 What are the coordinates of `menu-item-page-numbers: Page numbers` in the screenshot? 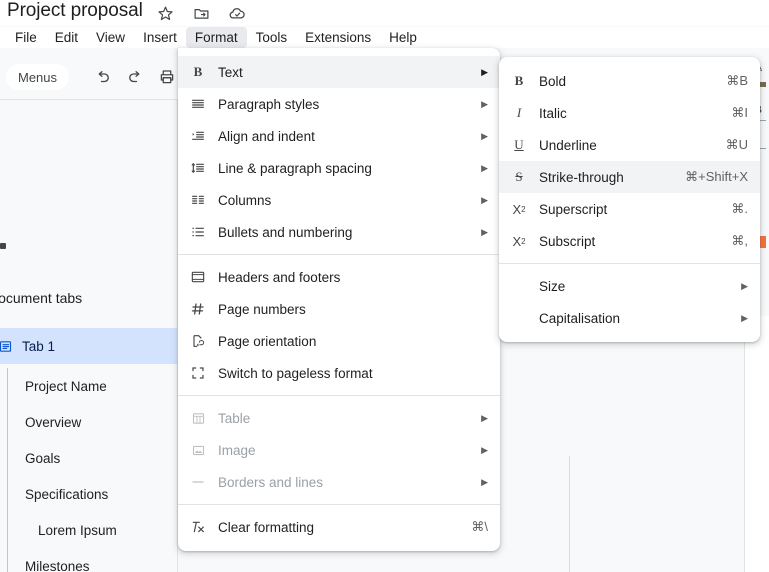 It's located at (339, 309).